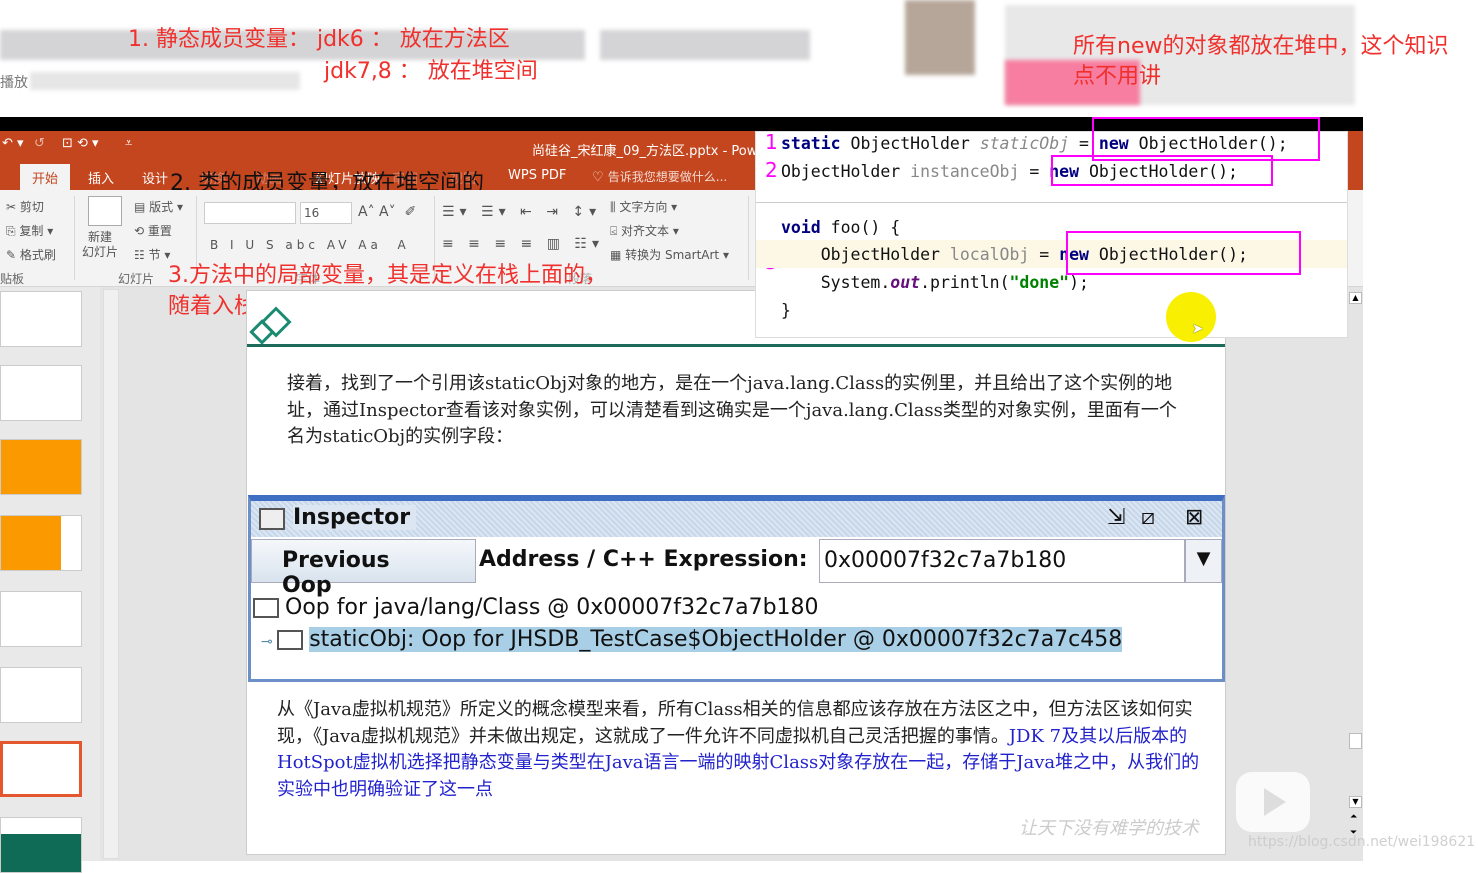 Image resolution: width=1478 pixels, height=873 pixels. I want to click on cut-button: ✂ 剪切, so click(25, 206).